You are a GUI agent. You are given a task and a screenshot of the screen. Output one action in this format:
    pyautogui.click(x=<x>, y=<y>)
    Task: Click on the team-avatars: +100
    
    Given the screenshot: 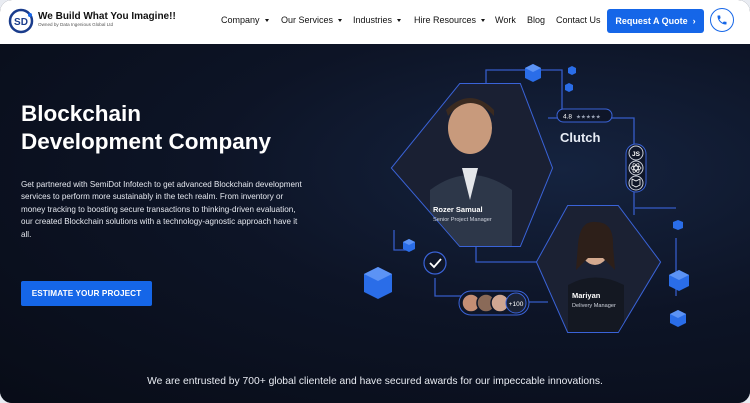 What is the action you would take?
    pyautogui.click(x=494, y=303)
    